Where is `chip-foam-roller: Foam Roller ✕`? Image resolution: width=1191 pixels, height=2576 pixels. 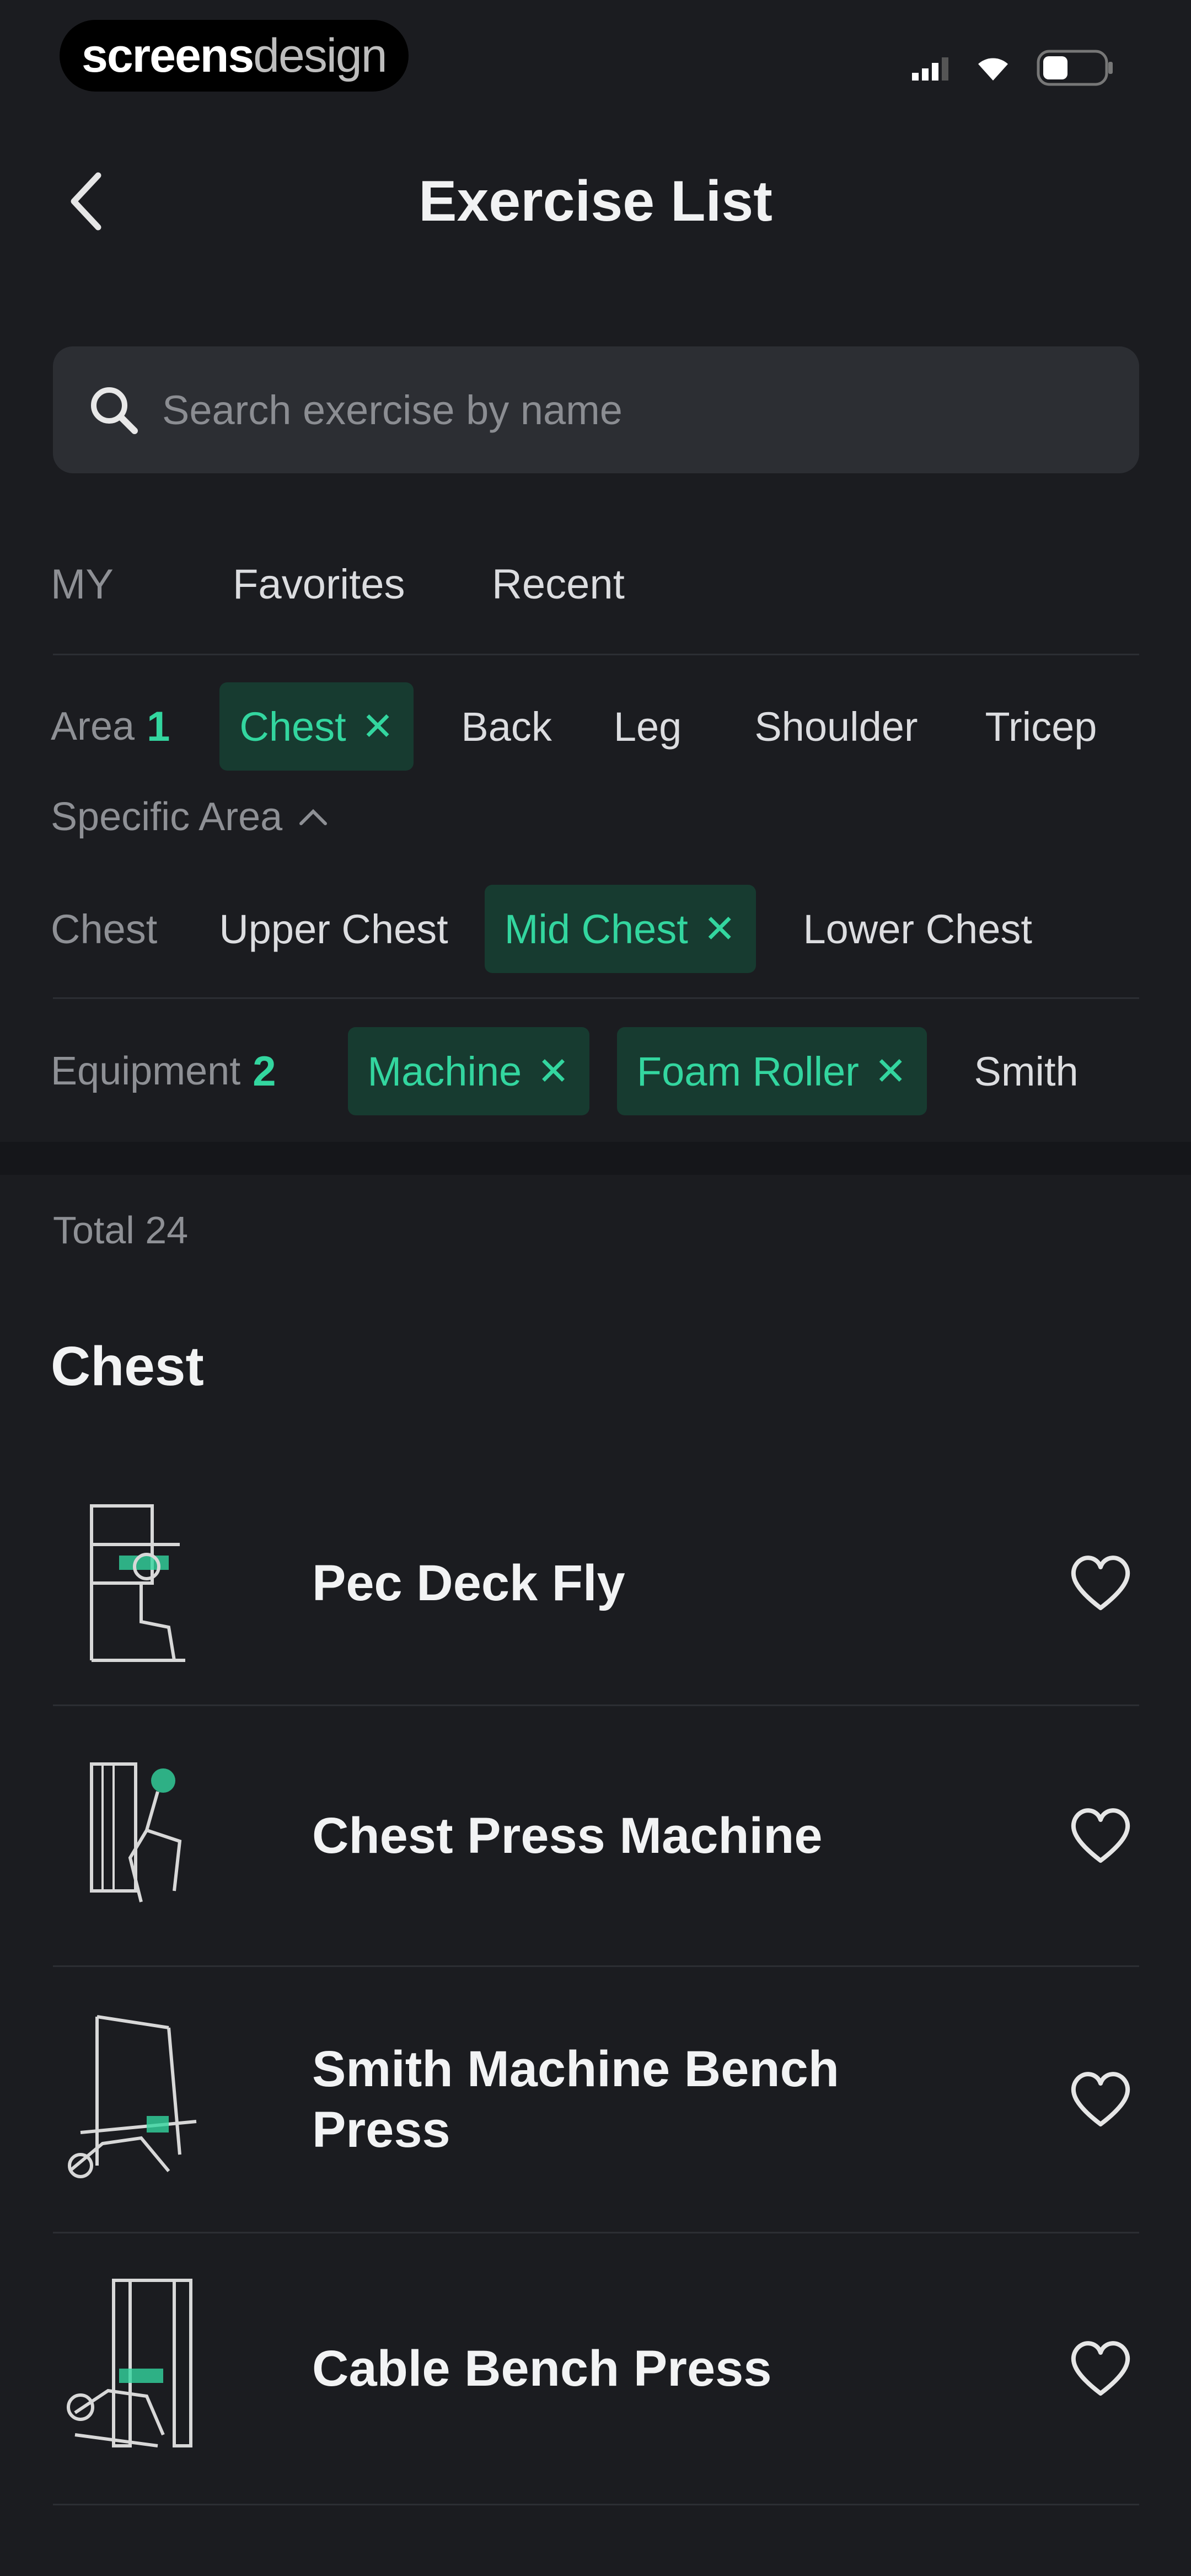 chip-foam-roller: Foam Roller ✕ is located at coordinates (772, 1071).